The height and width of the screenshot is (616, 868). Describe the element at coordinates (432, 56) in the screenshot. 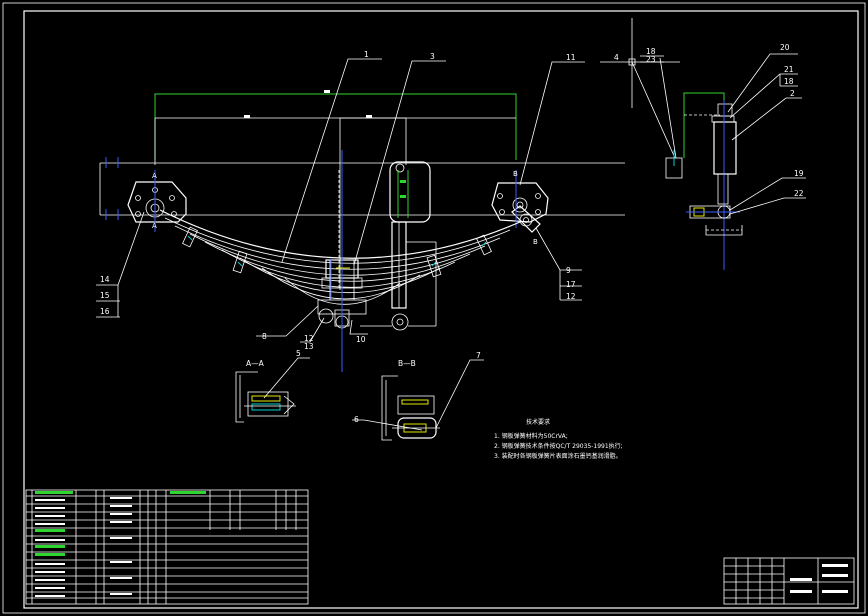

I see `part-label-3: 3` at that location.